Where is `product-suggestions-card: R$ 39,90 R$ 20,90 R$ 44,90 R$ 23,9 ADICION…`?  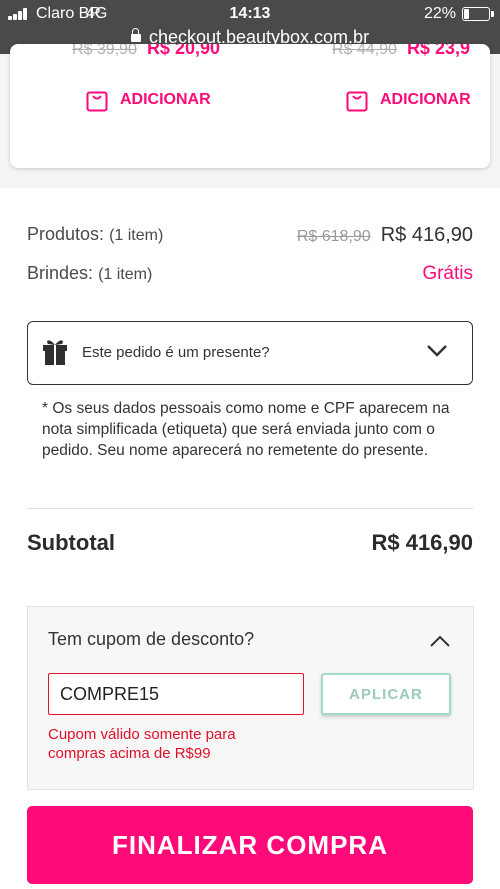
product-suggestions-card: R$ 39,90 R$ 20,90 R$ 44,90 R$ 23,9 ADICION… is located at coordinates (250, 106).